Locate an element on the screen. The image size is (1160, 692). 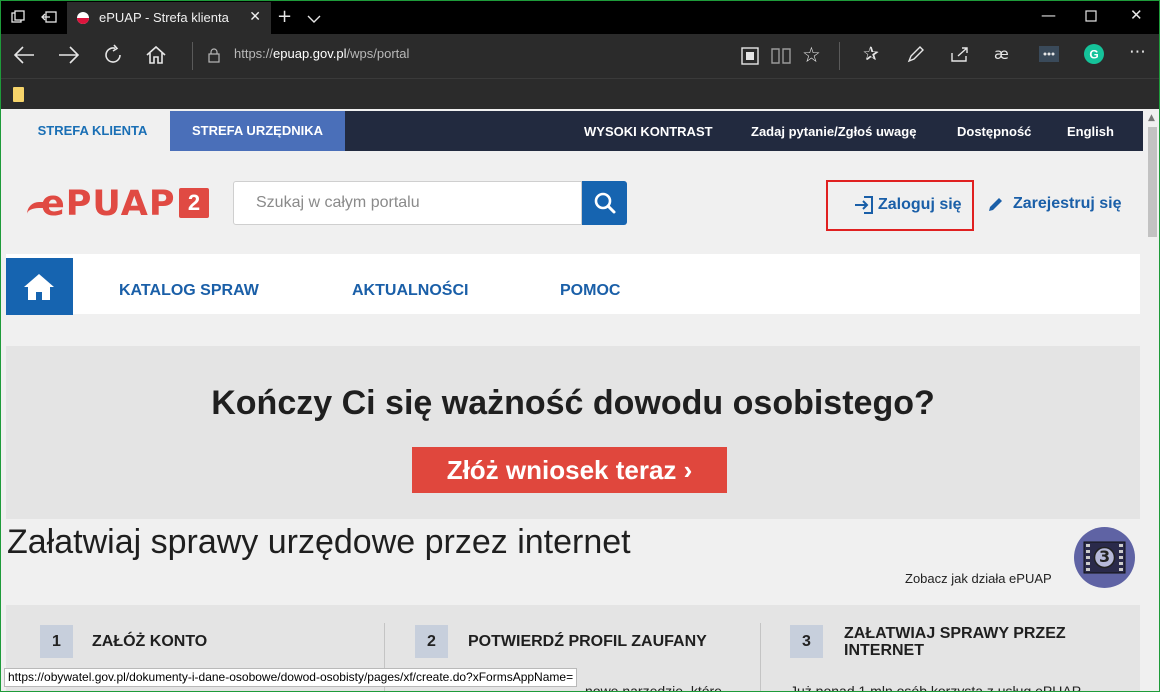
active-tab: ePUAP - Strefa klienta ✕ is located at coordinates (169, 18).